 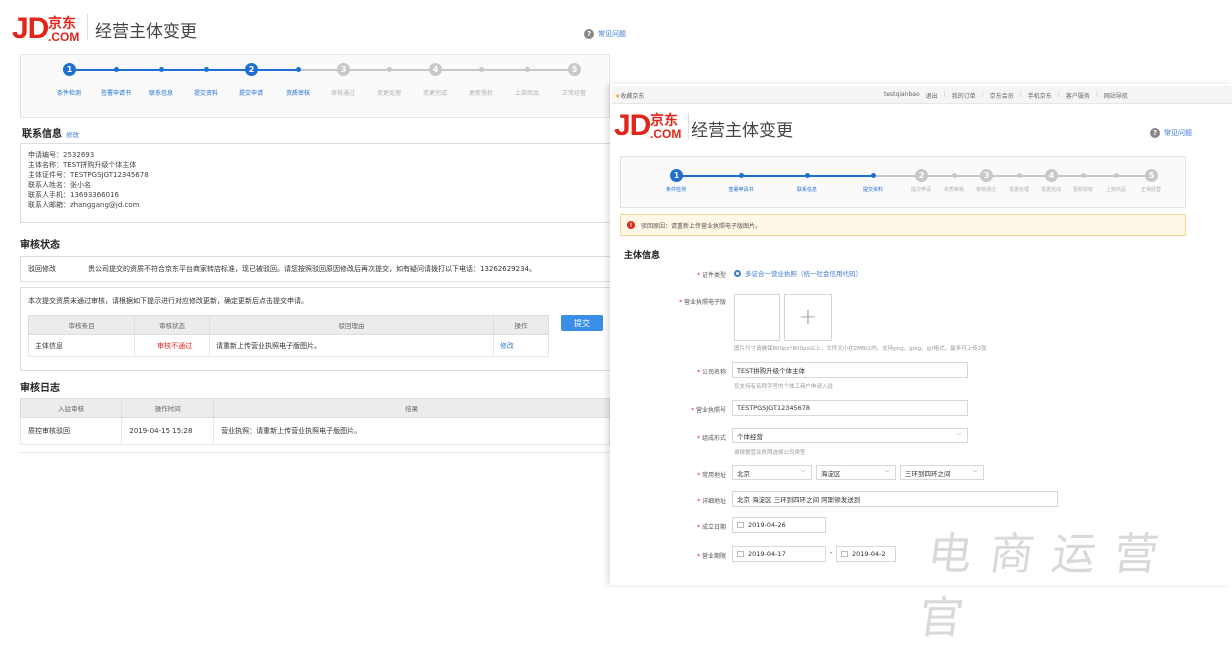 I want to click on progress-fill, so click(x=183, y=70).